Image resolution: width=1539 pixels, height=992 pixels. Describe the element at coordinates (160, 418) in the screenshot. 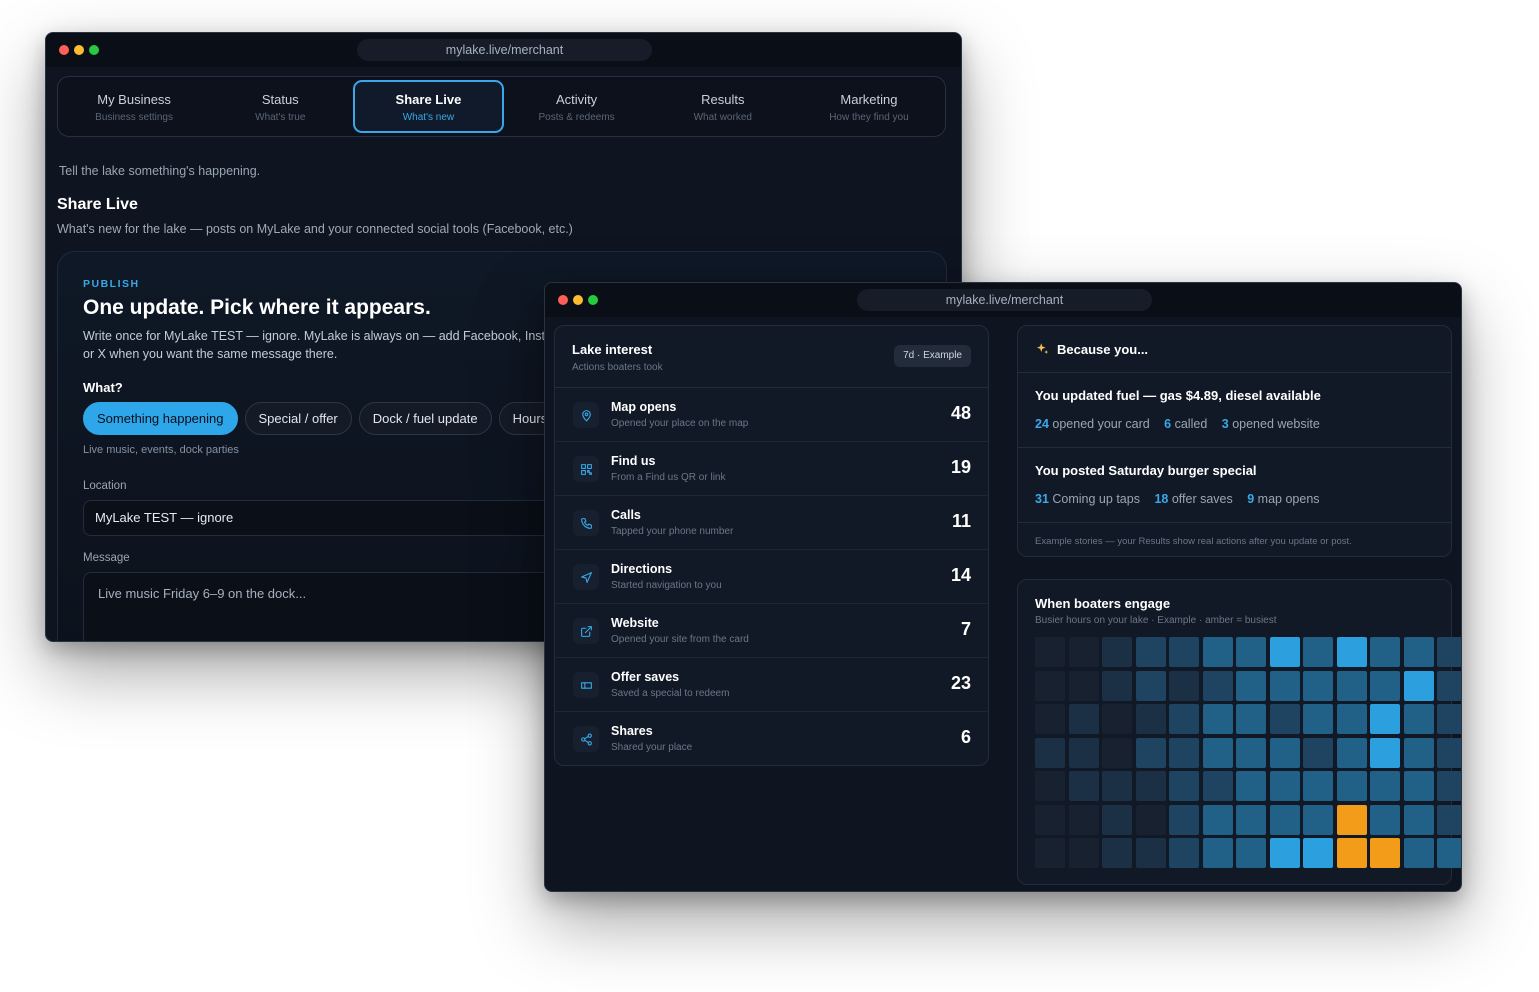

I see `chip-something-happening: Something happening` at that location.